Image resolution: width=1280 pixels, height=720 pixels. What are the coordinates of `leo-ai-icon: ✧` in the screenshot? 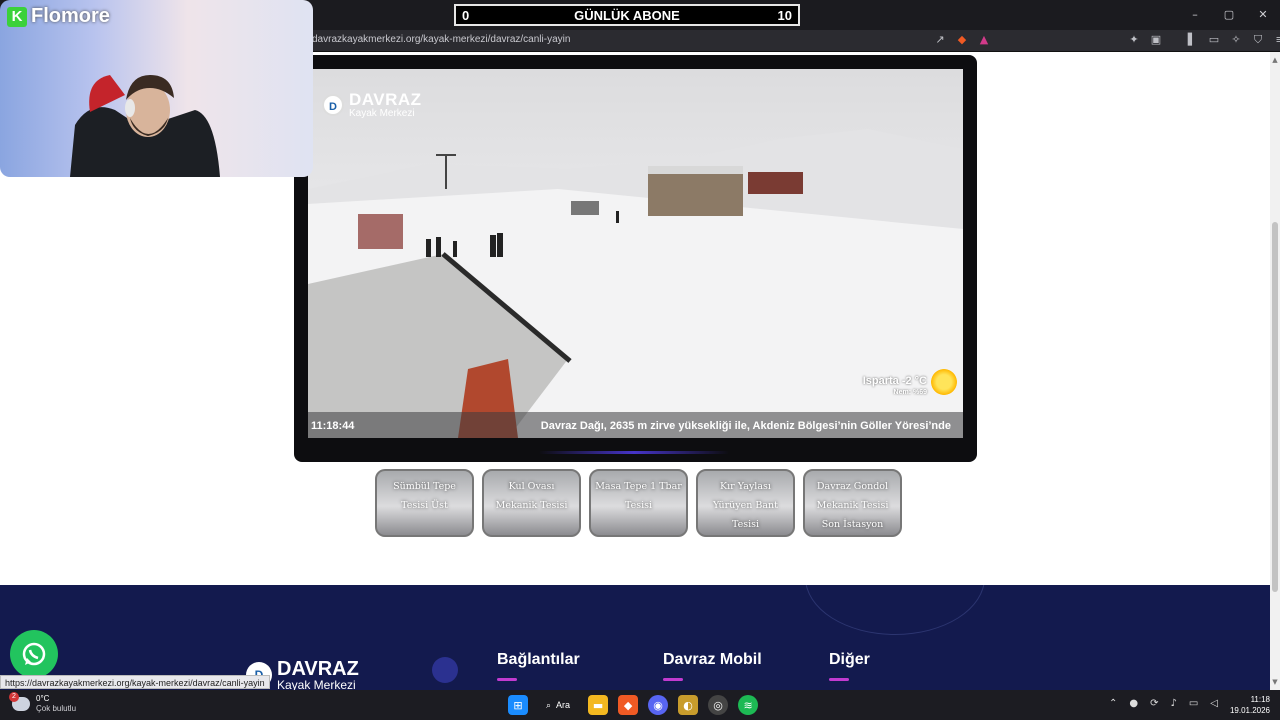 It's located at (1236, 40).